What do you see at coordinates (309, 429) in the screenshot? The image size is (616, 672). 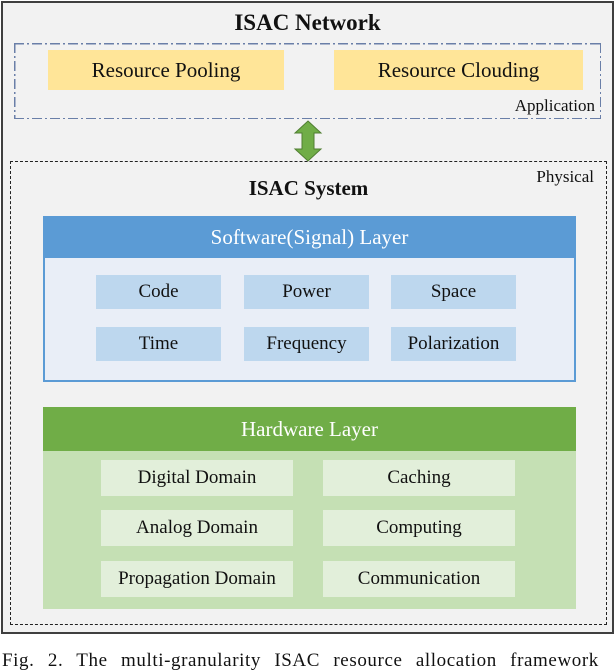 I see `hardware-layer-header: Hardware Layer` at bounding box center [309, 429].